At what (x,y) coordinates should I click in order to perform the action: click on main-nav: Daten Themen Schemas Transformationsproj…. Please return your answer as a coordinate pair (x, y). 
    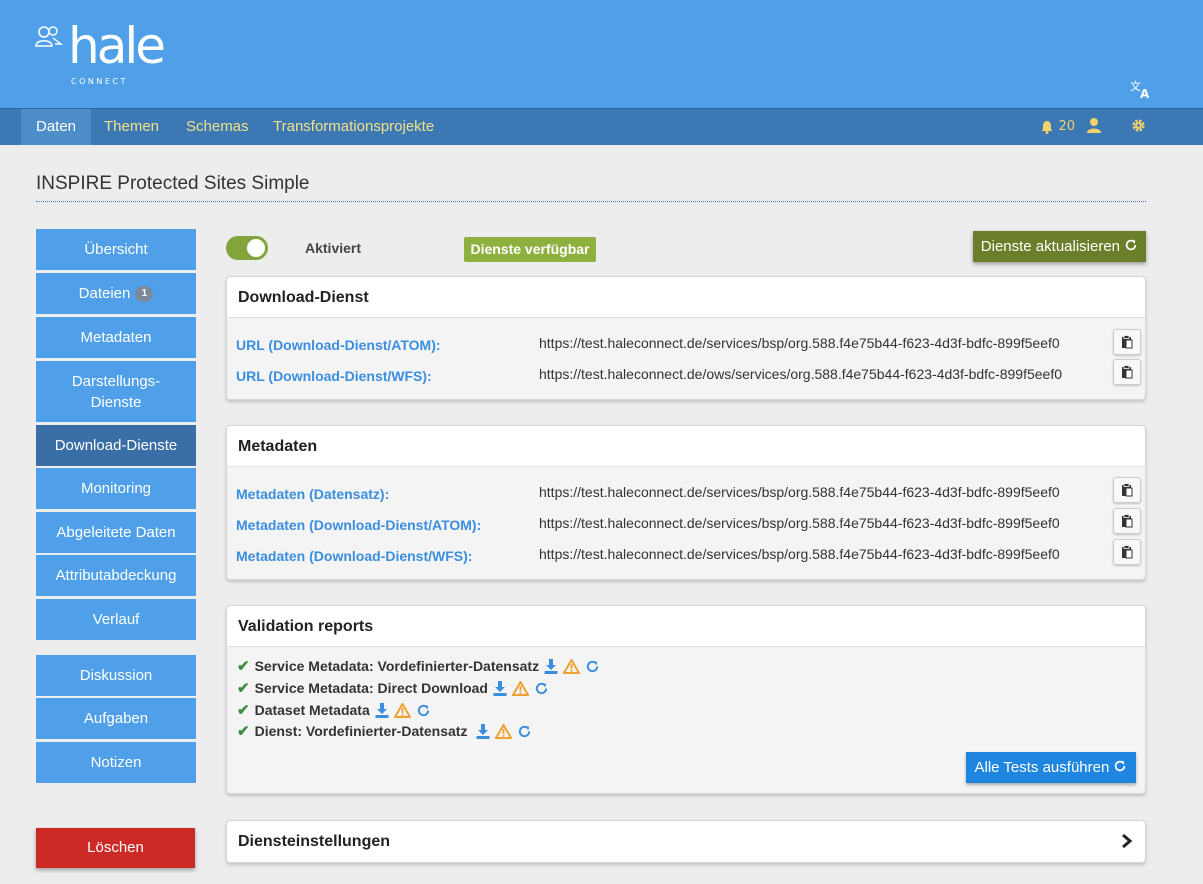
    Looking at the image, I should click on (601, 126).